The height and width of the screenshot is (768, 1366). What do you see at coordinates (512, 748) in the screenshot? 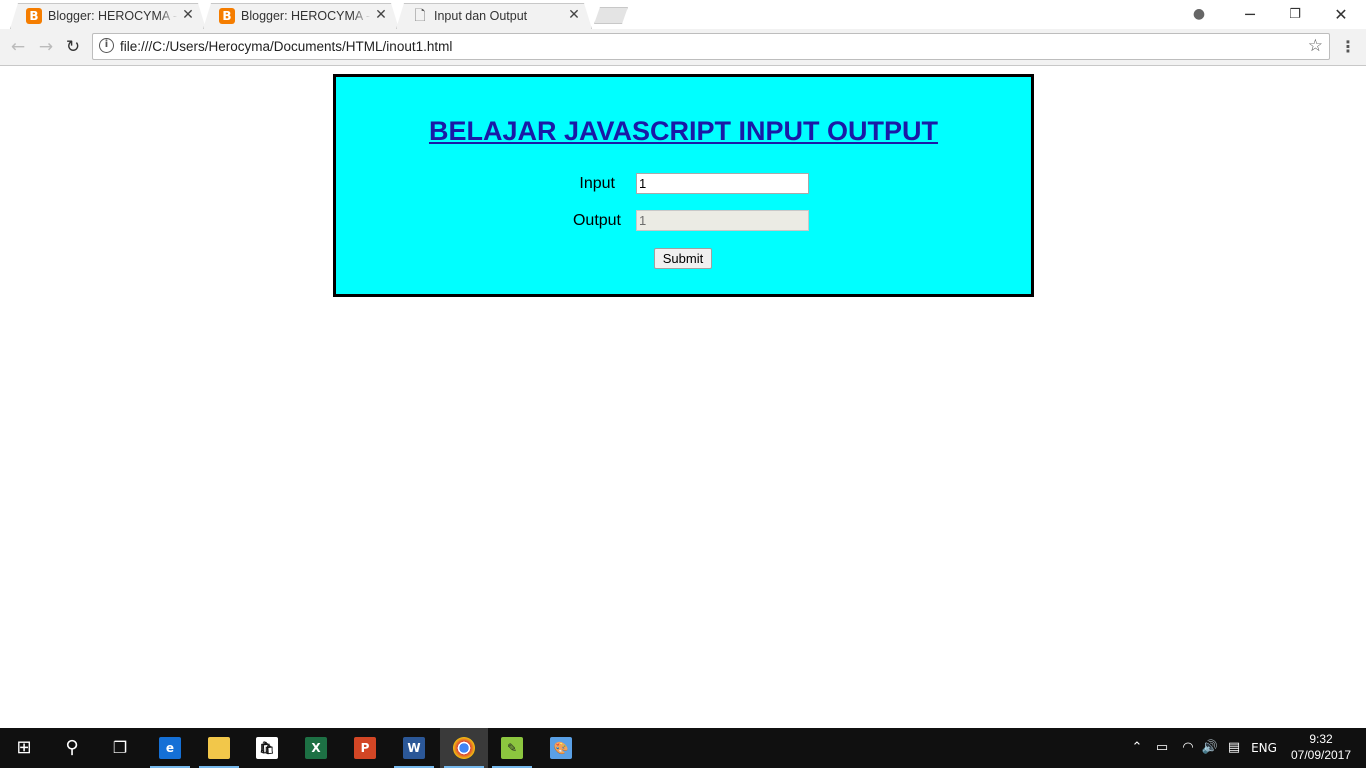
I see `notepad-plus-icon: ✎` at bounding box center [512, 748].